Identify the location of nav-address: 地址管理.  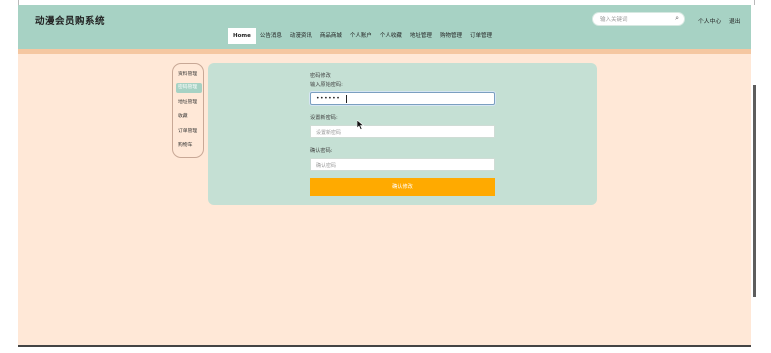
(421, 36).